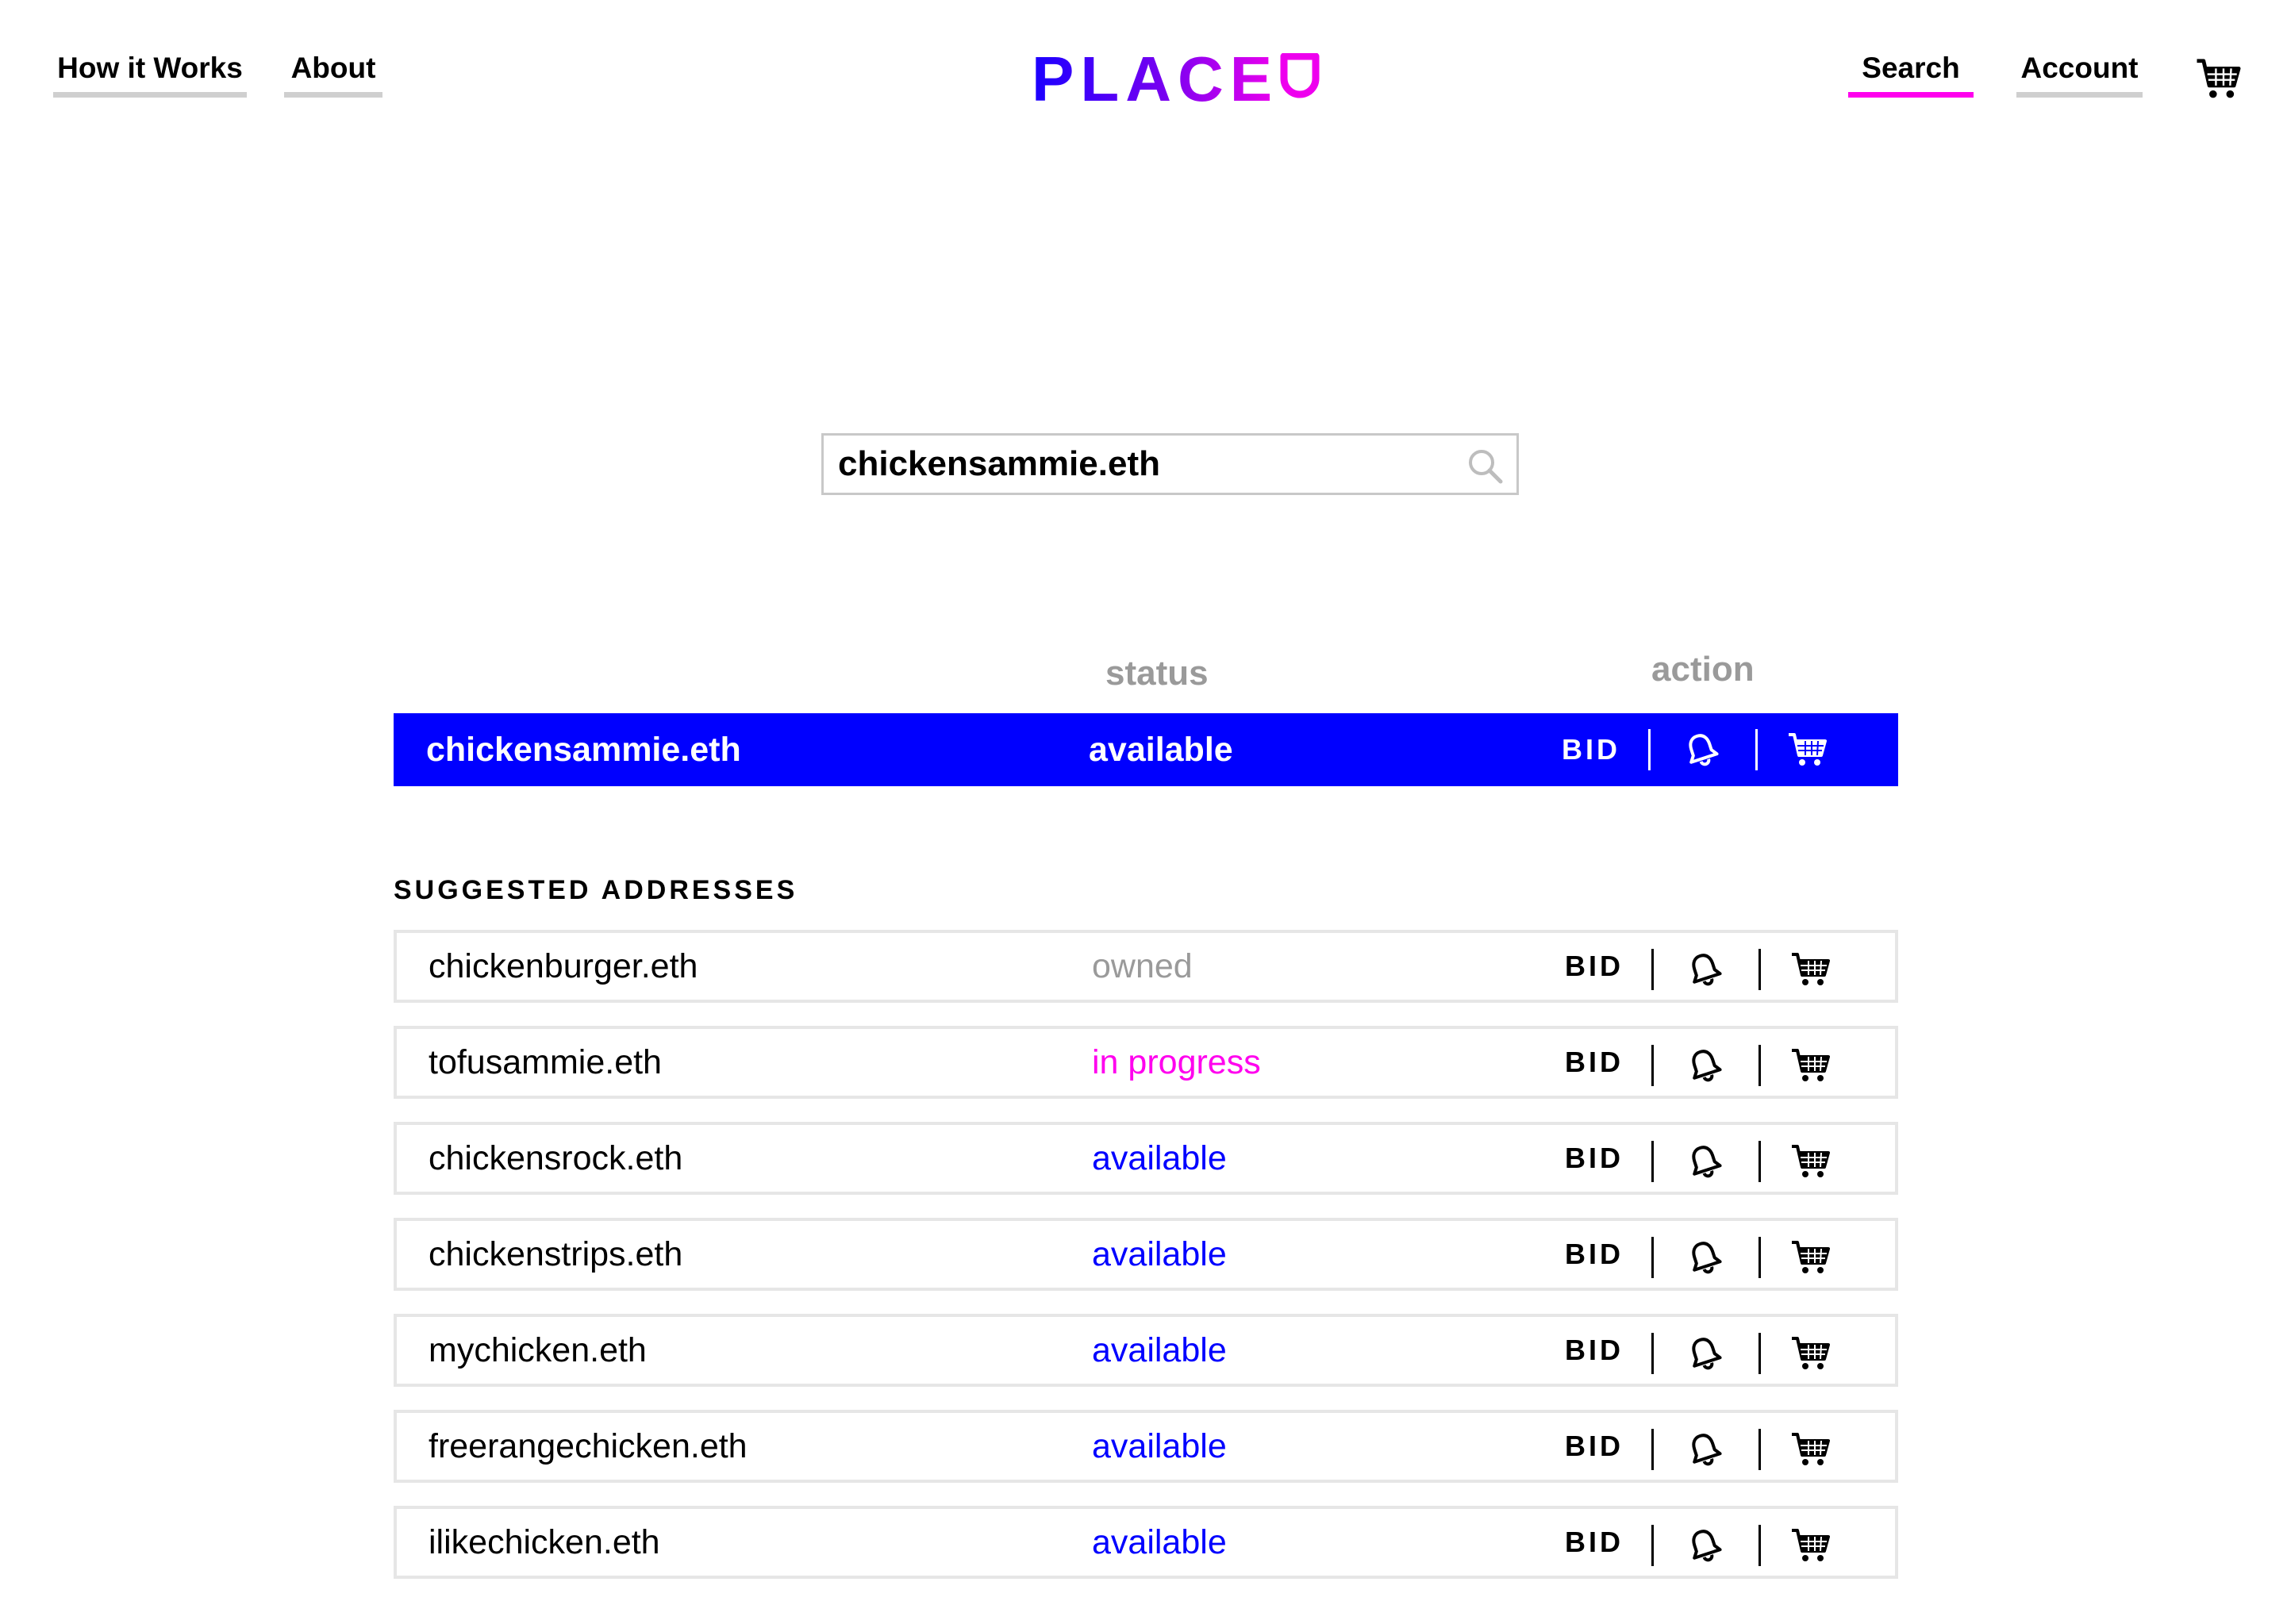 Image resolution: width=2287 pixels, height=1624 pixels. Describe the element at coordinates (2219, 79) in the screenshot. I see `header-cart-icon` at that location.